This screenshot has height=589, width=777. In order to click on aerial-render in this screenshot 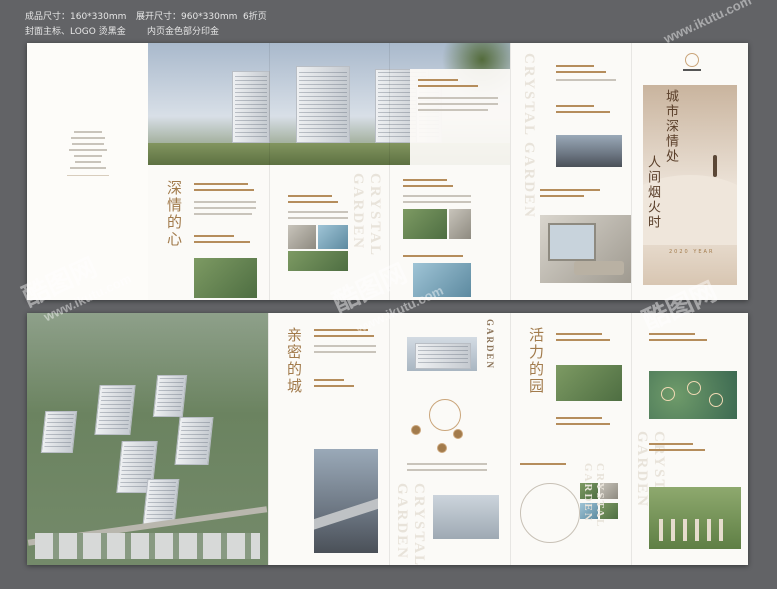, I will do `click(147, 439)`.